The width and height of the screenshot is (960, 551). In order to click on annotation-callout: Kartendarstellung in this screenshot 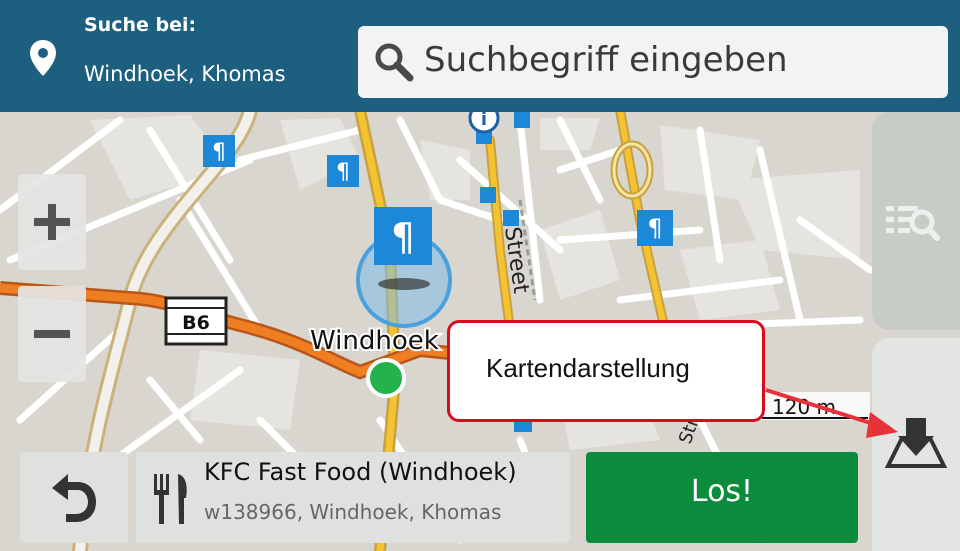, I will do `click(606, 371)`.